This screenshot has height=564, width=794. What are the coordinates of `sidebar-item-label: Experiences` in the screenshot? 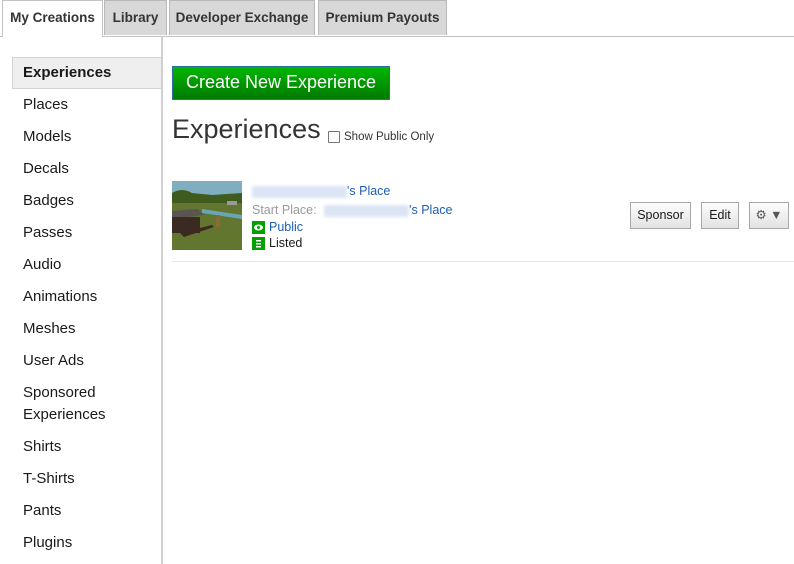 It's located at (64, 414).